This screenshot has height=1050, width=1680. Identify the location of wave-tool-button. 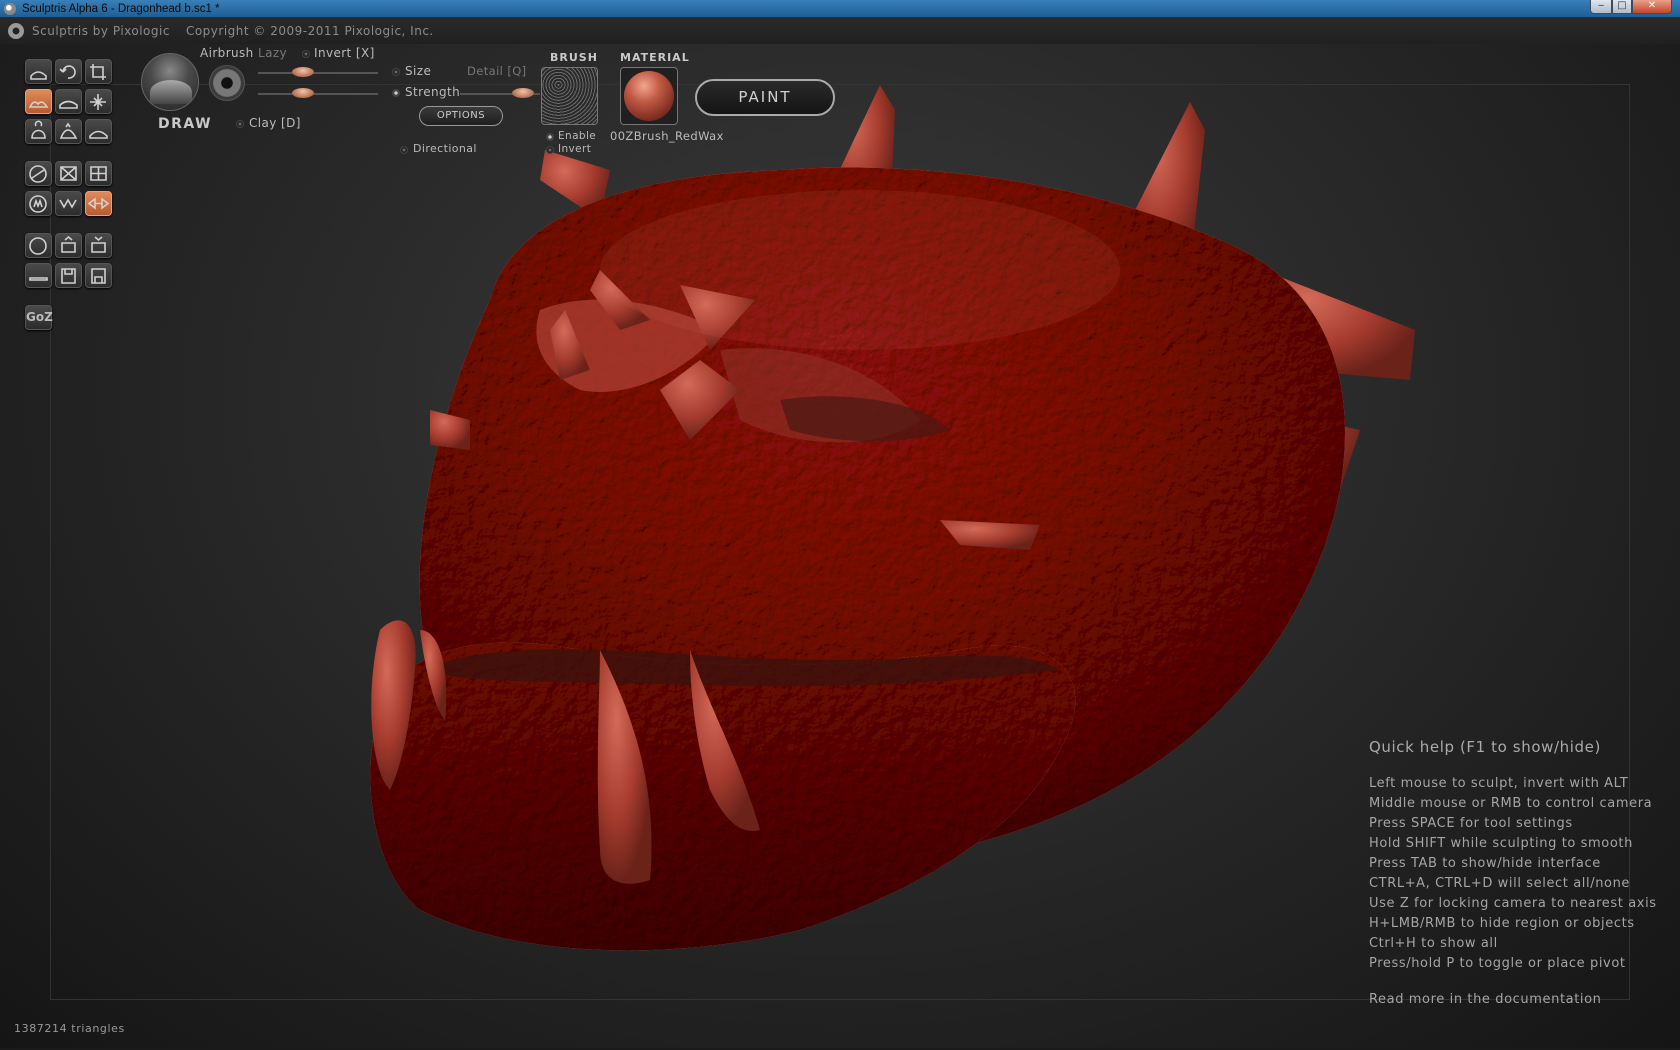
(68, 203).